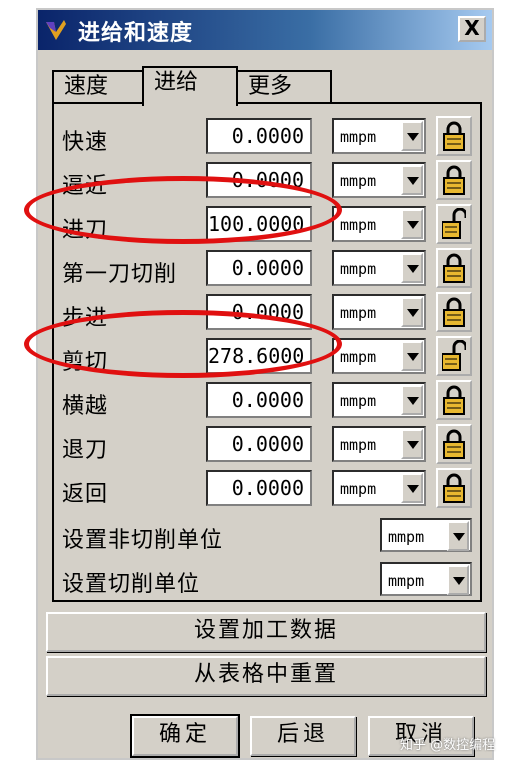  What do you see at coordinates (426, 535) in the screenshot?
I see `non-cut-unit-dropdown: mmpm` at bounding box center [426, 535].